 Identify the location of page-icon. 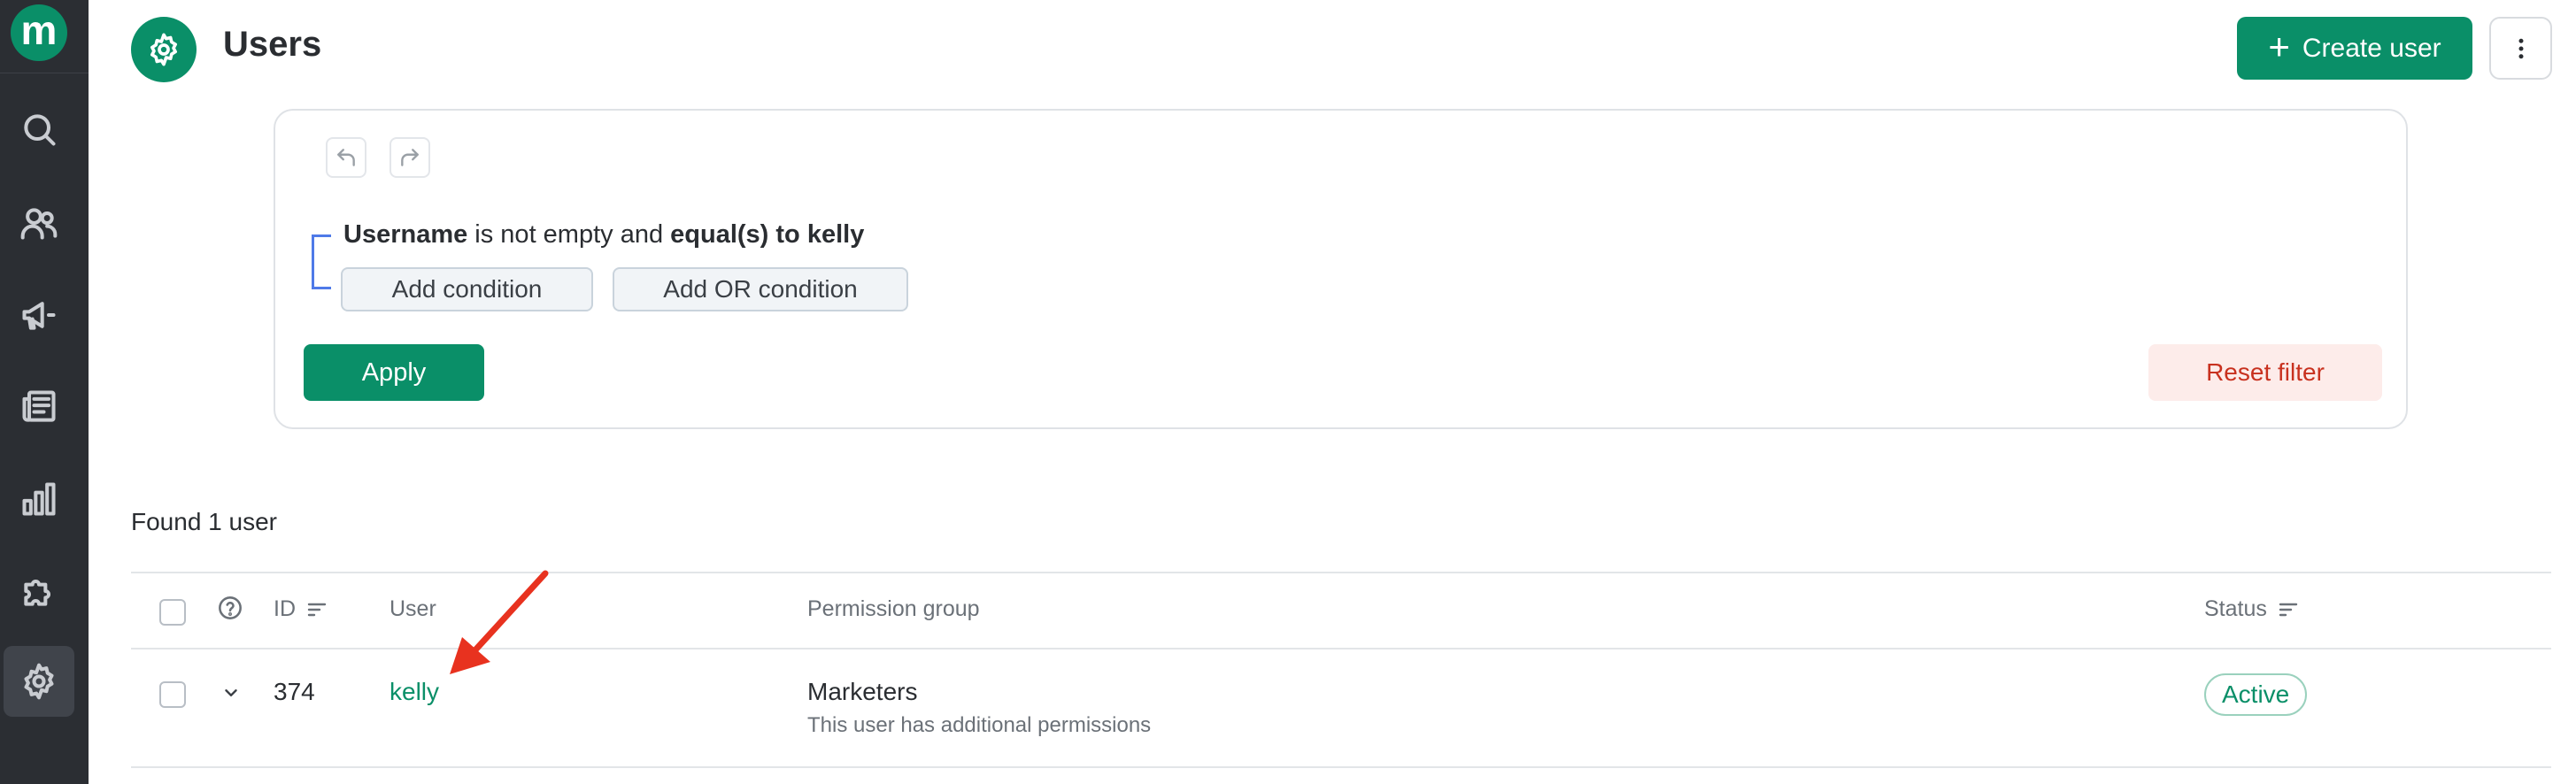
(164, 49).